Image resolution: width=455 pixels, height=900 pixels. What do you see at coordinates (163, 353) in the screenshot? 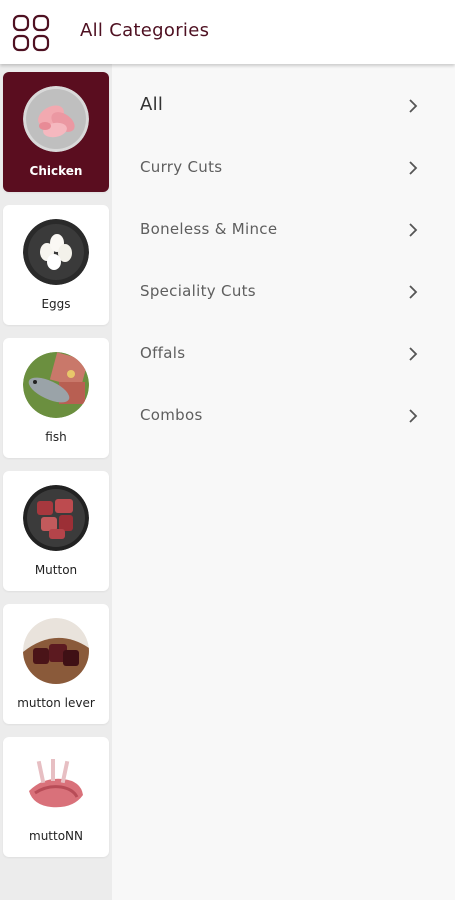
I see `subcategory-label: Offals` at bounding box center [163, 353].